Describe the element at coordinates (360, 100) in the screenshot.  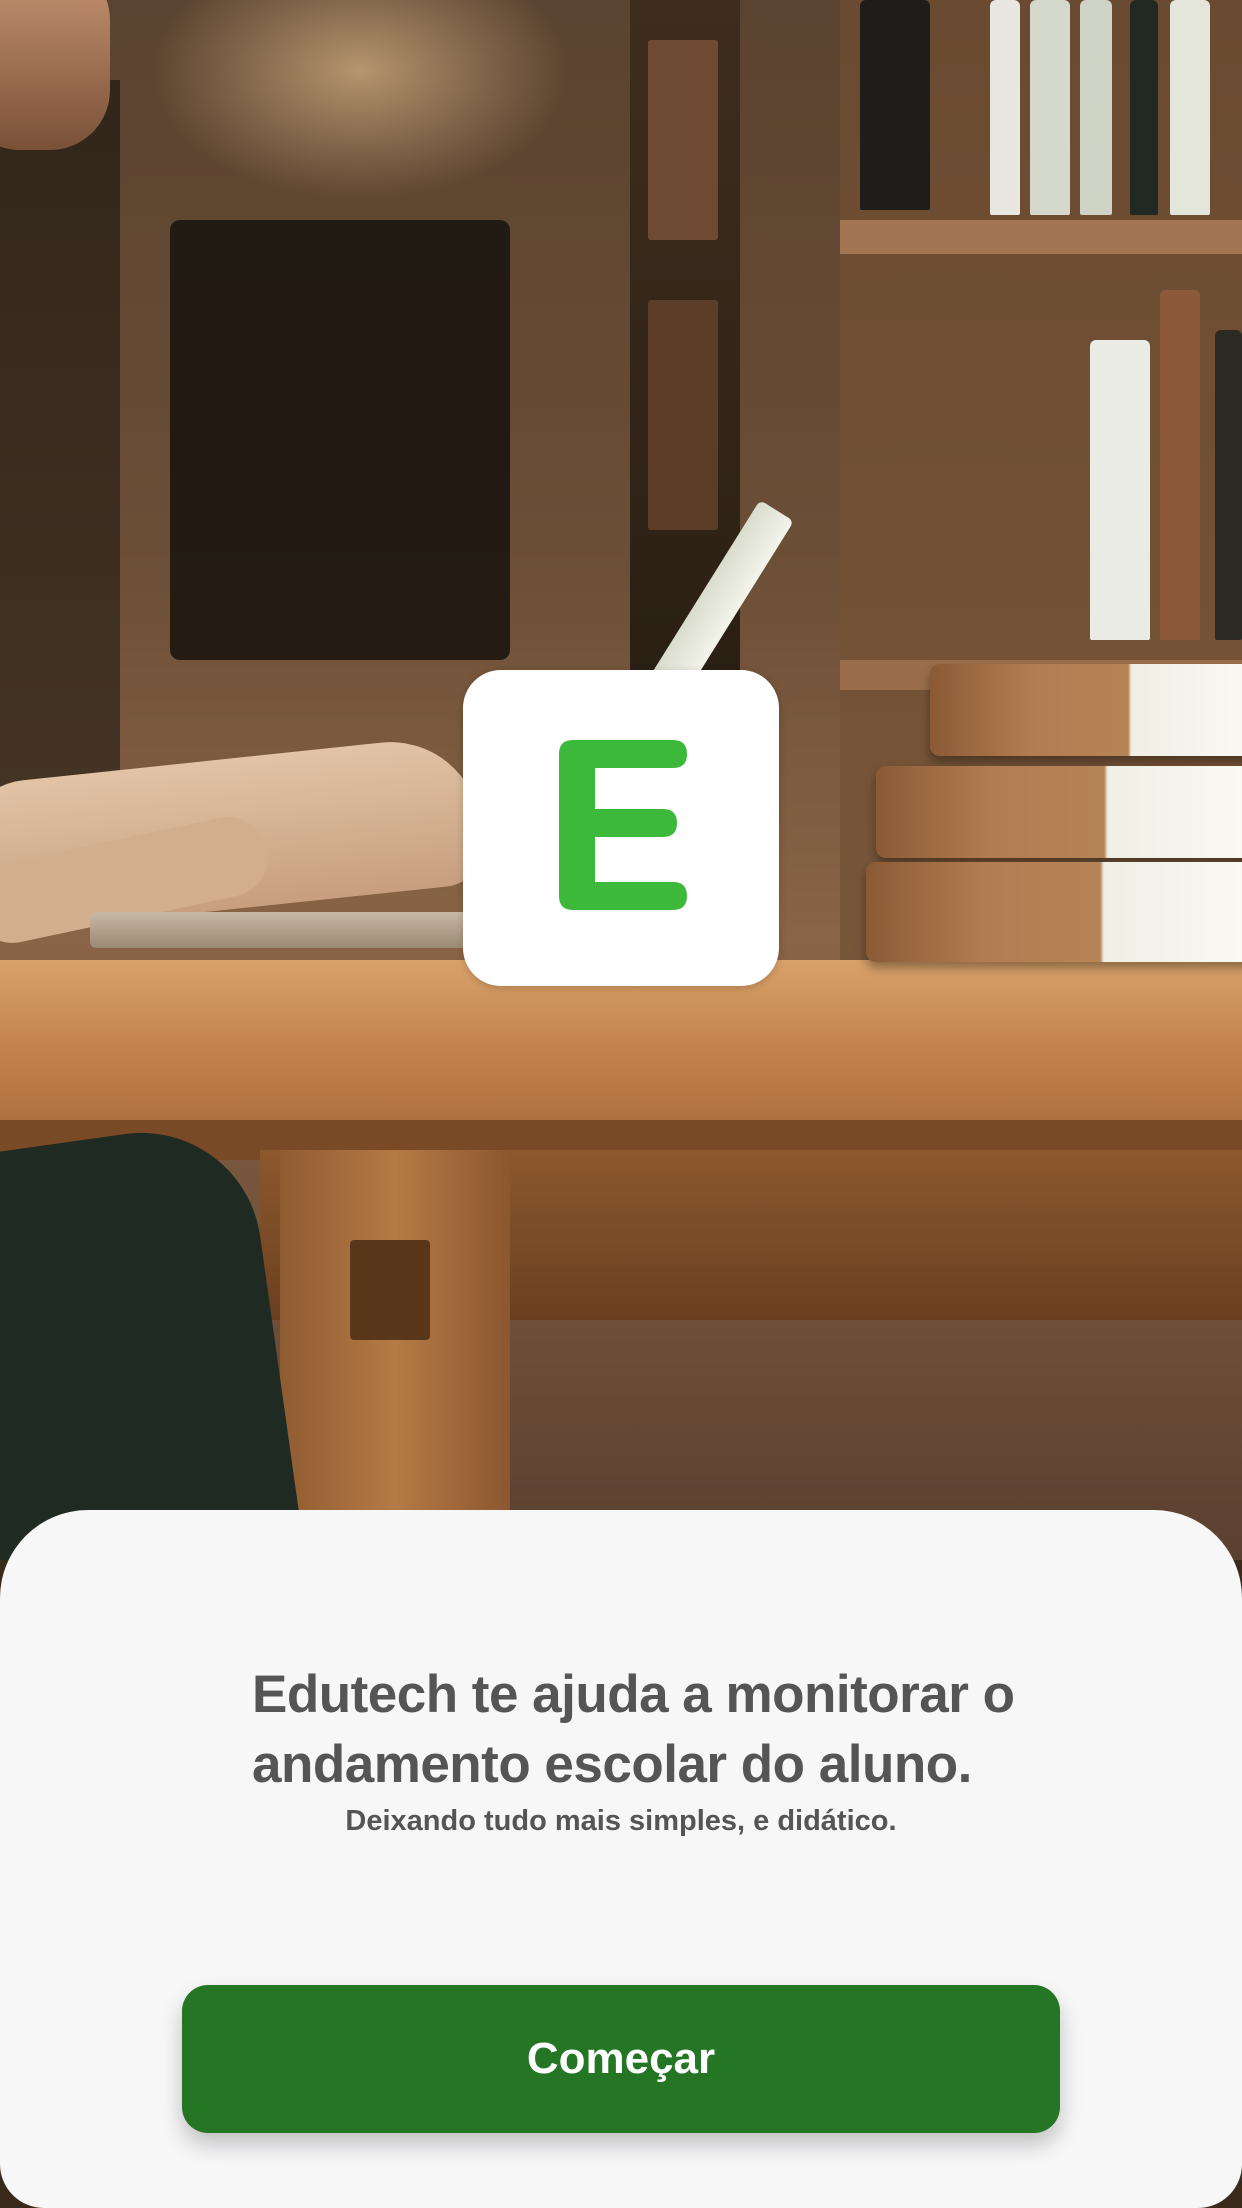
I see `lamp-glow` at that location.